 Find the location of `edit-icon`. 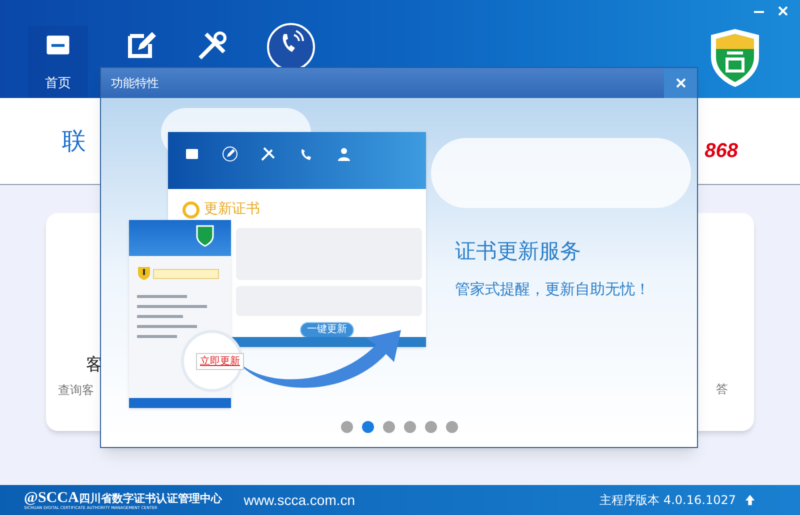

edit-icon is located at coordinates (230, 154).